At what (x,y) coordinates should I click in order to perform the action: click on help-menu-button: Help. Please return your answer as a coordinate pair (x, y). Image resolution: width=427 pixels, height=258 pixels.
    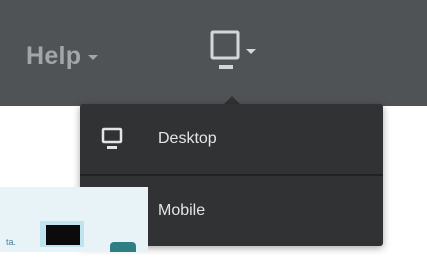
    Looking at the image, I should click on (62, 56).